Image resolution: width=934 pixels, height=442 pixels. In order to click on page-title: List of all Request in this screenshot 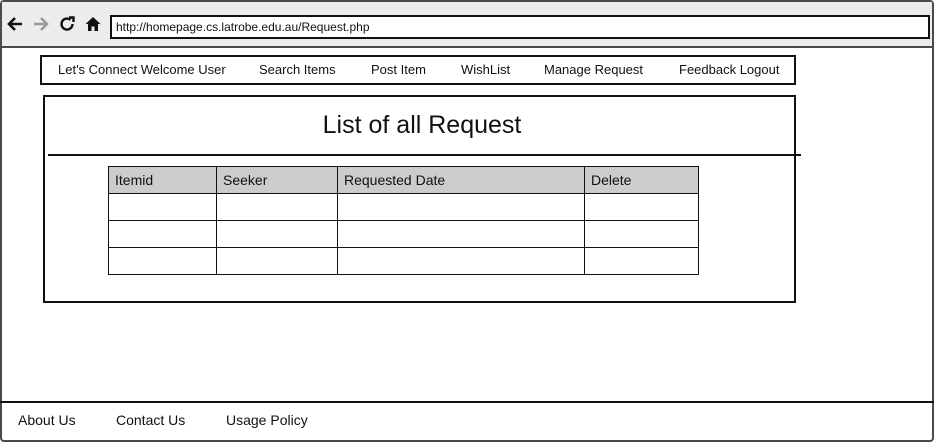, I will do `click(422, 125)`.